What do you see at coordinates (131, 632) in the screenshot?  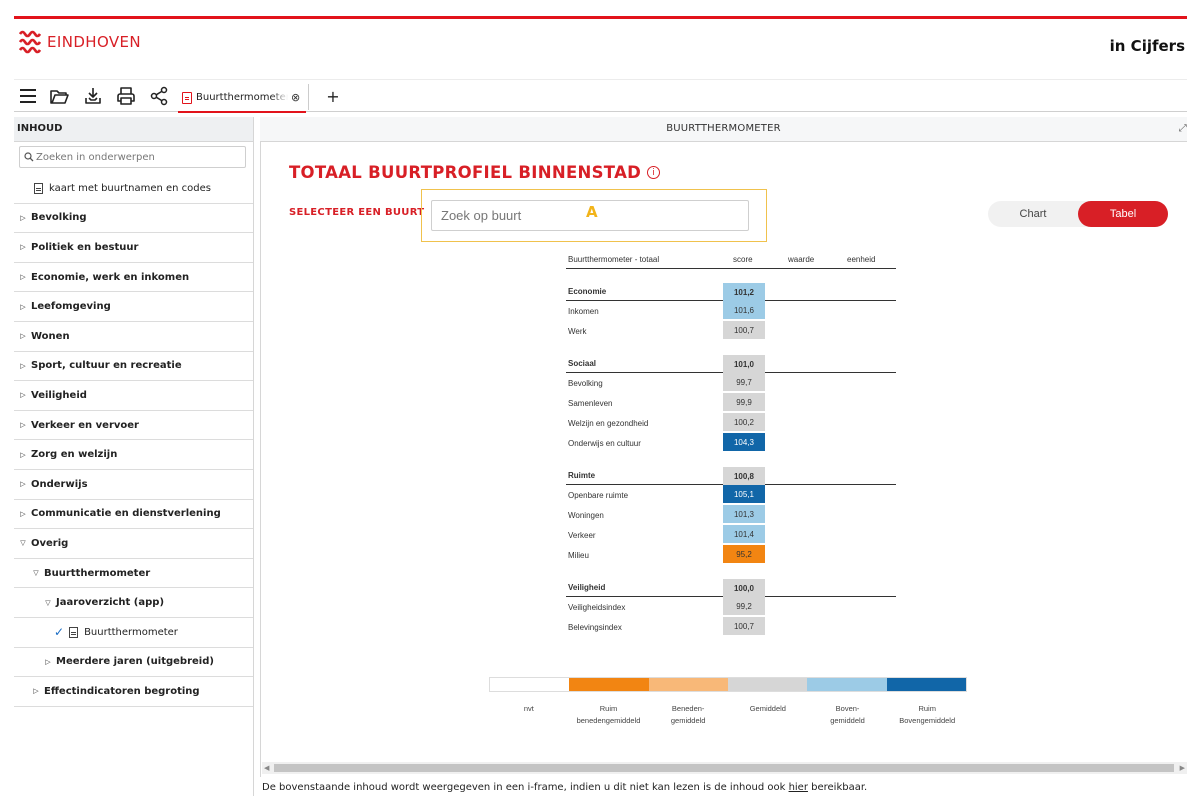 I see `sidebar-item-label: Buurtthermometer` at bounding box center [131, 632].